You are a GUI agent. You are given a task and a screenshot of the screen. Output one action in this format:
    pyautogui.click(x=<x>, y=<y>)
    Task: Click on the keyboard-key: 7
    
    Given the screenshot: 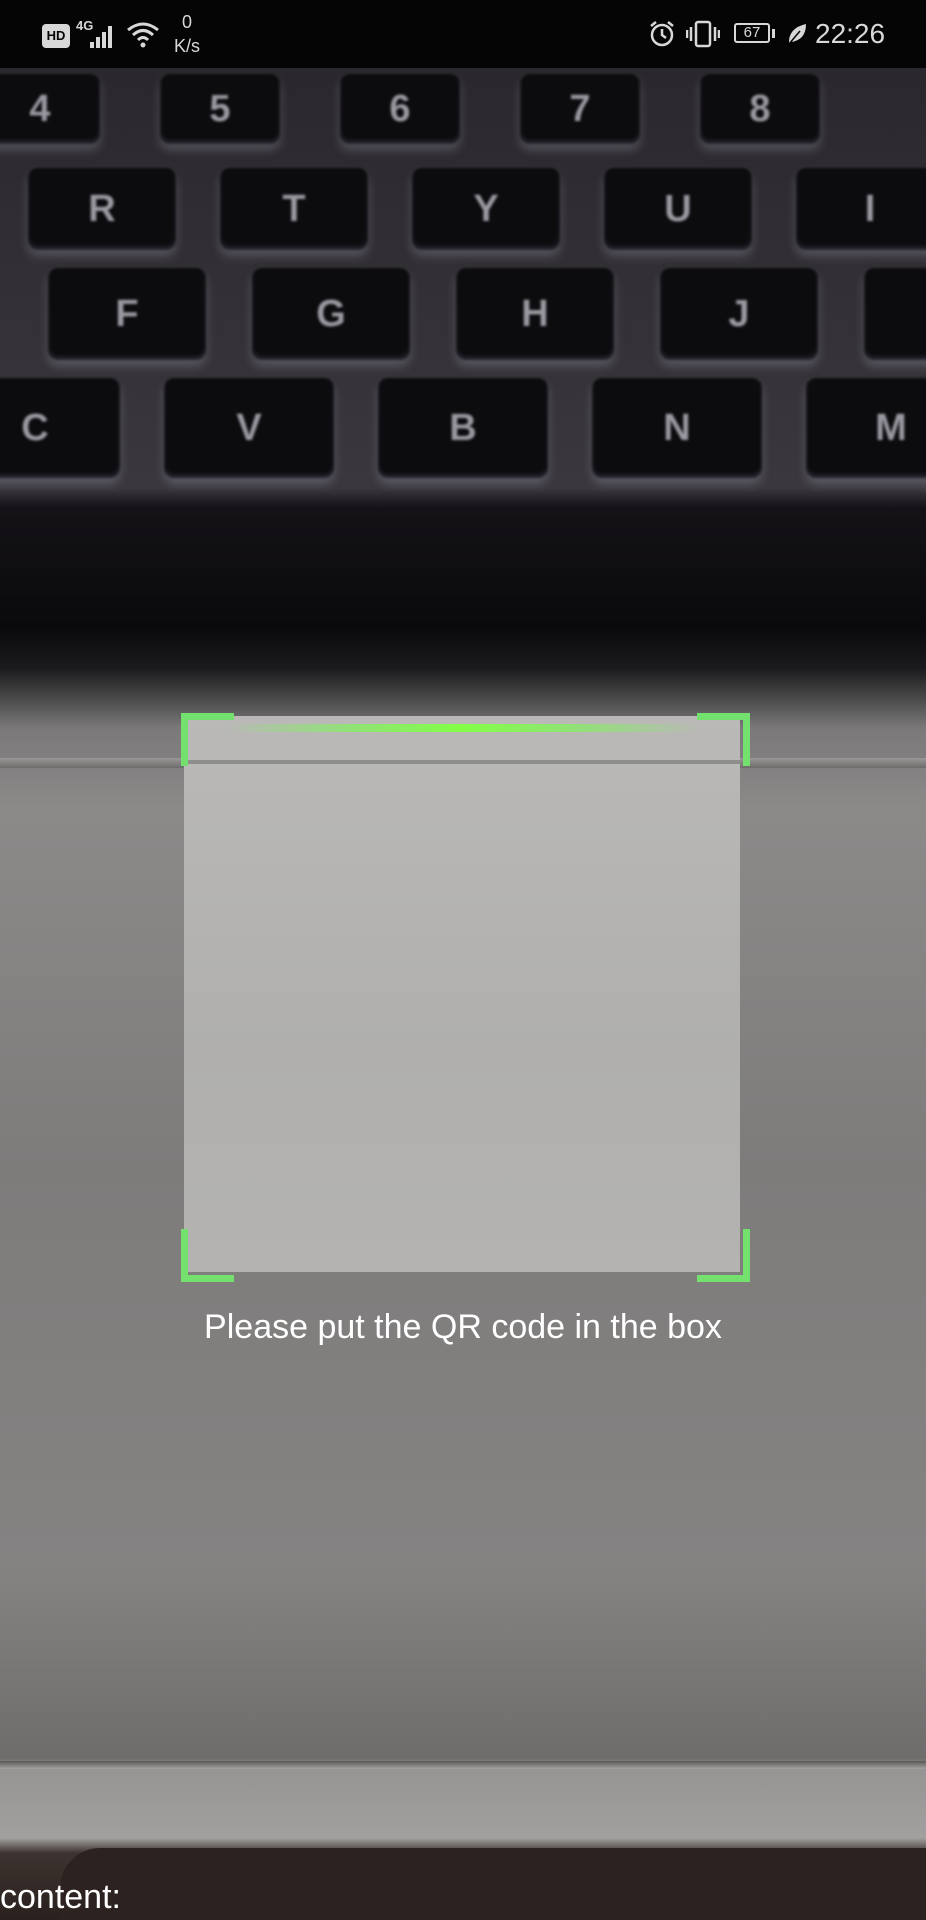 What is the action you would take?
    pyautogui.click(x=580, y=109)
    